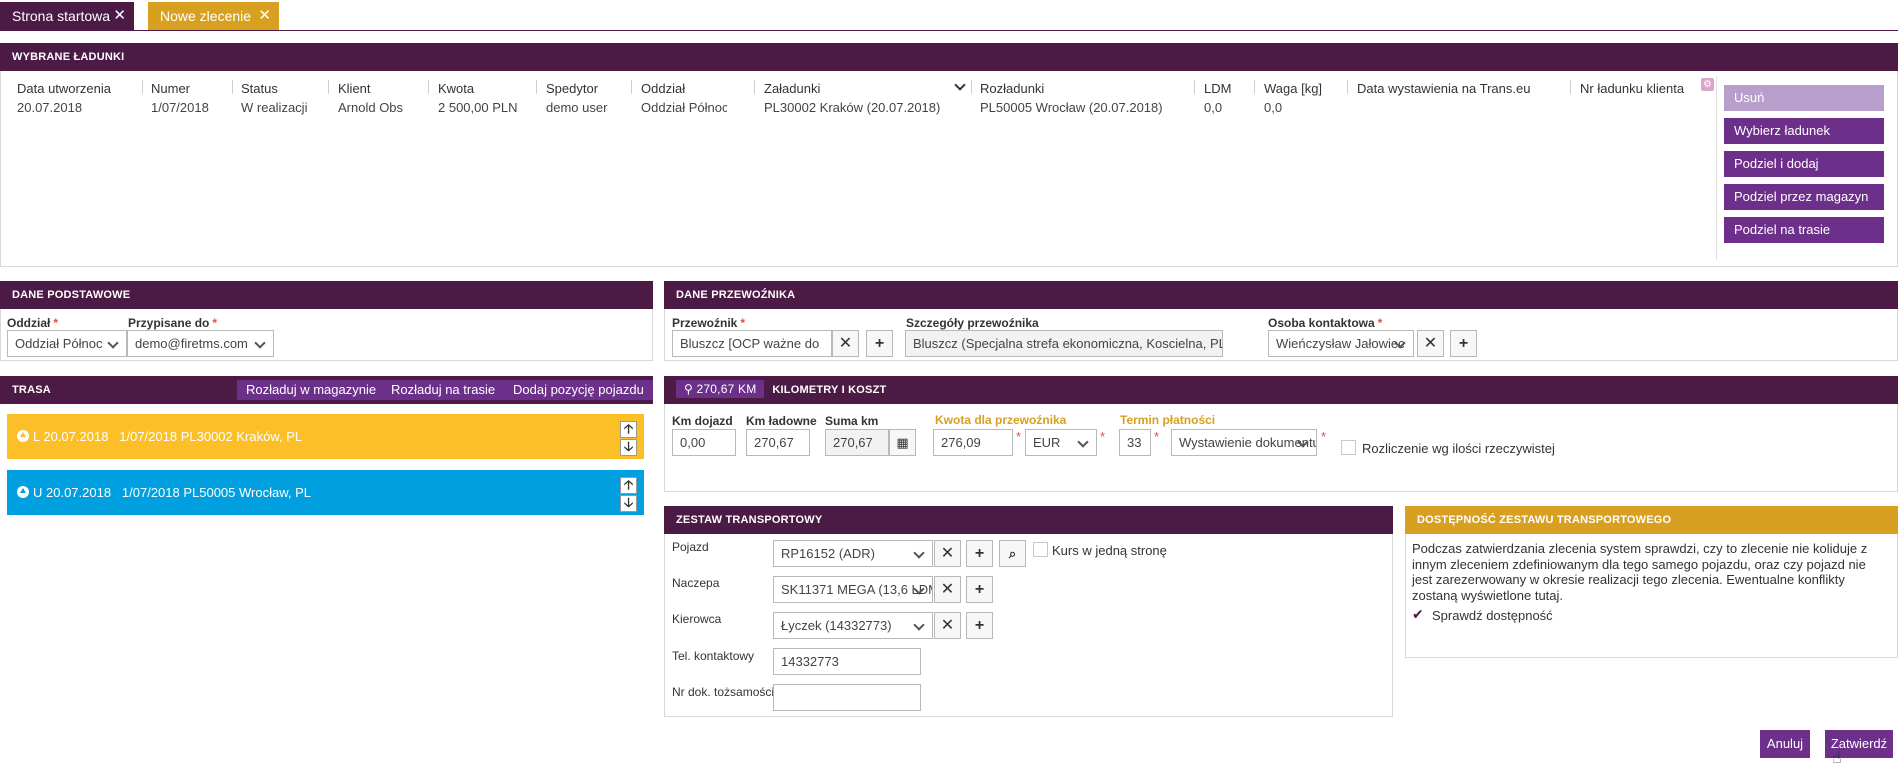  I want to click on gear-icon: ⚙, so click(1707, 84).